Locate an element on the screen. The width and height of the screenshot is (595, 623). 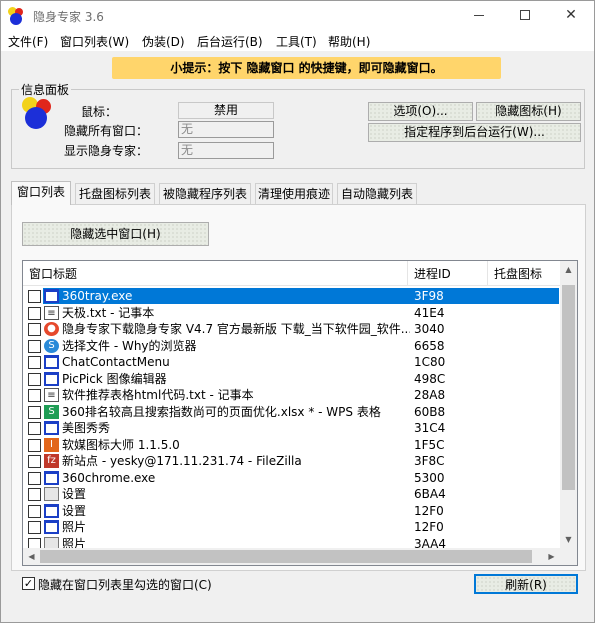
window-title: 隐身专家 3.6 is located at coordinates (68, 17).